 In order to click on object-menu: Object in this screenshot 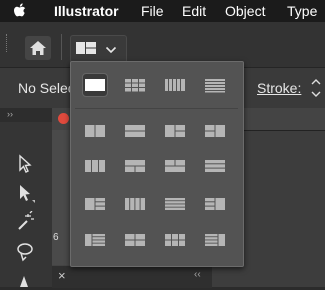, I will do `click(245, 11)`.